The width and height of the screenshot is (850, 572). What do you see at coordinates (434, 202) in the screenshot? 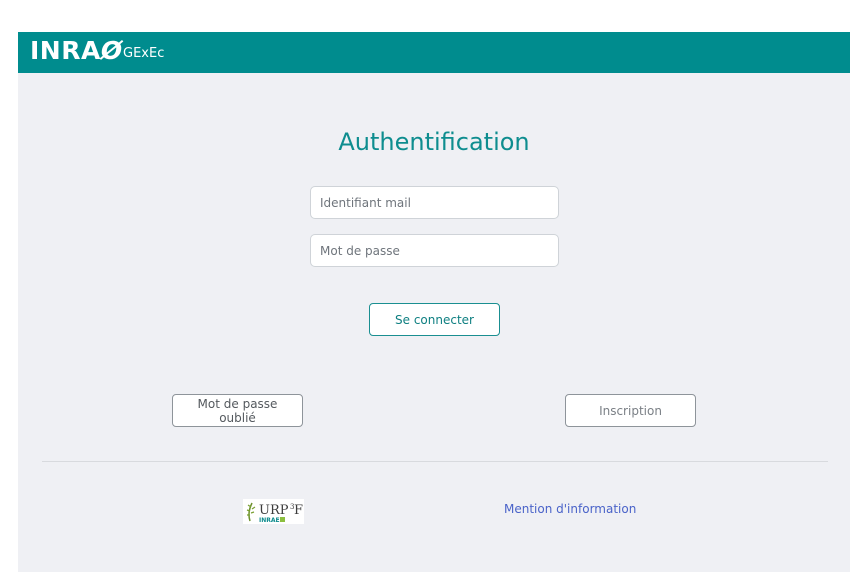
I see `email-field` at bounding box center [434, 202].